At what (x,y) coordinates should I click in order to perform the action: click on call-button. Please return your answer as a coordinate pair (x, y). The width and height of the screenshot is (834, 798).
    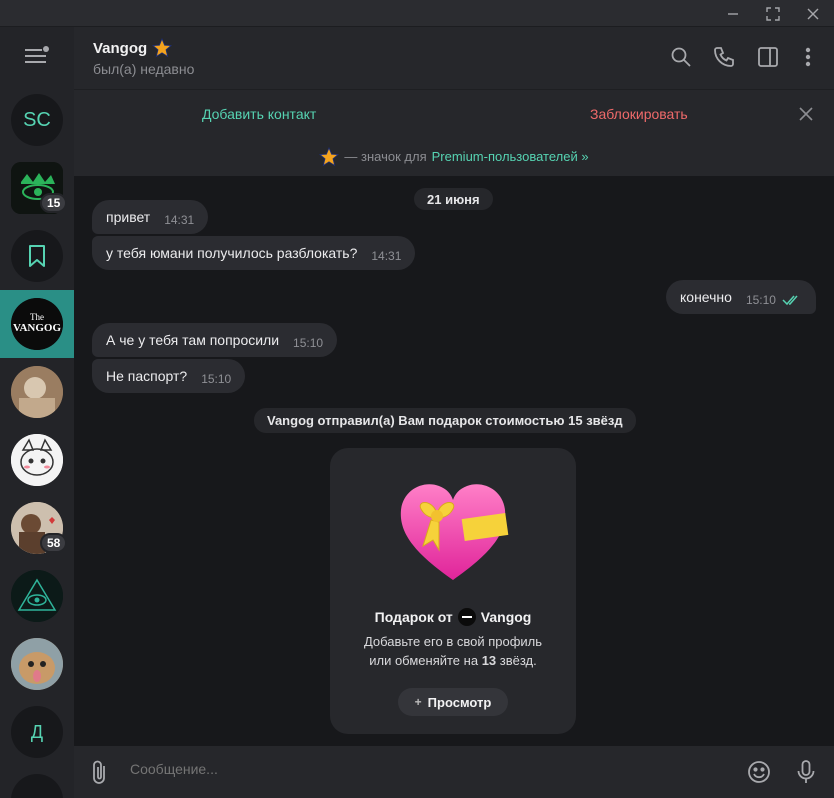
    Looking at the image, I should click on (724, 57).